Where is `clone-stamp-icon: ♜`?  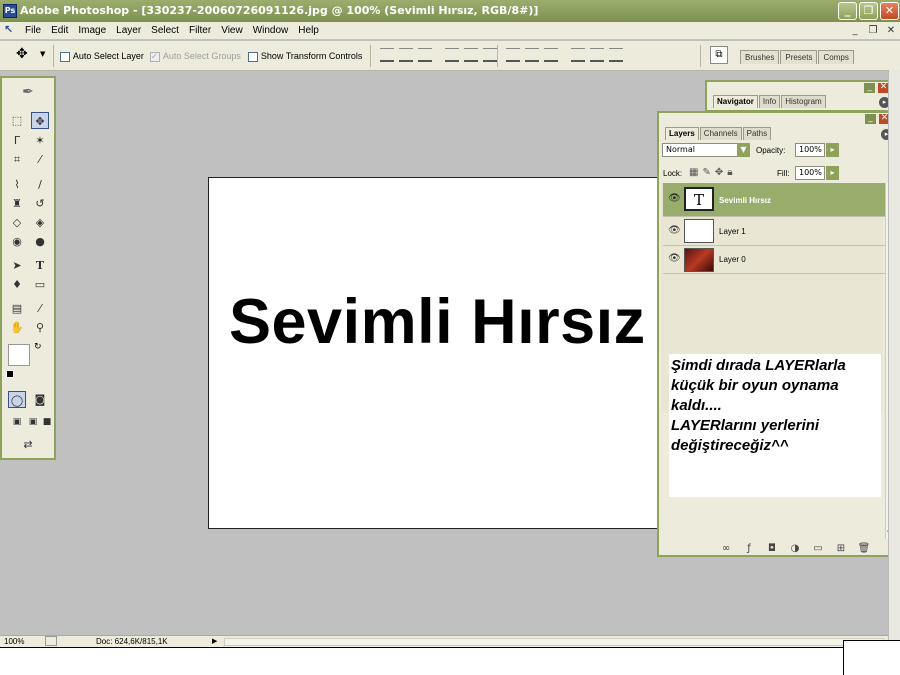 clone-stamp-icon: ♜ is located at coordinates (17, 203).